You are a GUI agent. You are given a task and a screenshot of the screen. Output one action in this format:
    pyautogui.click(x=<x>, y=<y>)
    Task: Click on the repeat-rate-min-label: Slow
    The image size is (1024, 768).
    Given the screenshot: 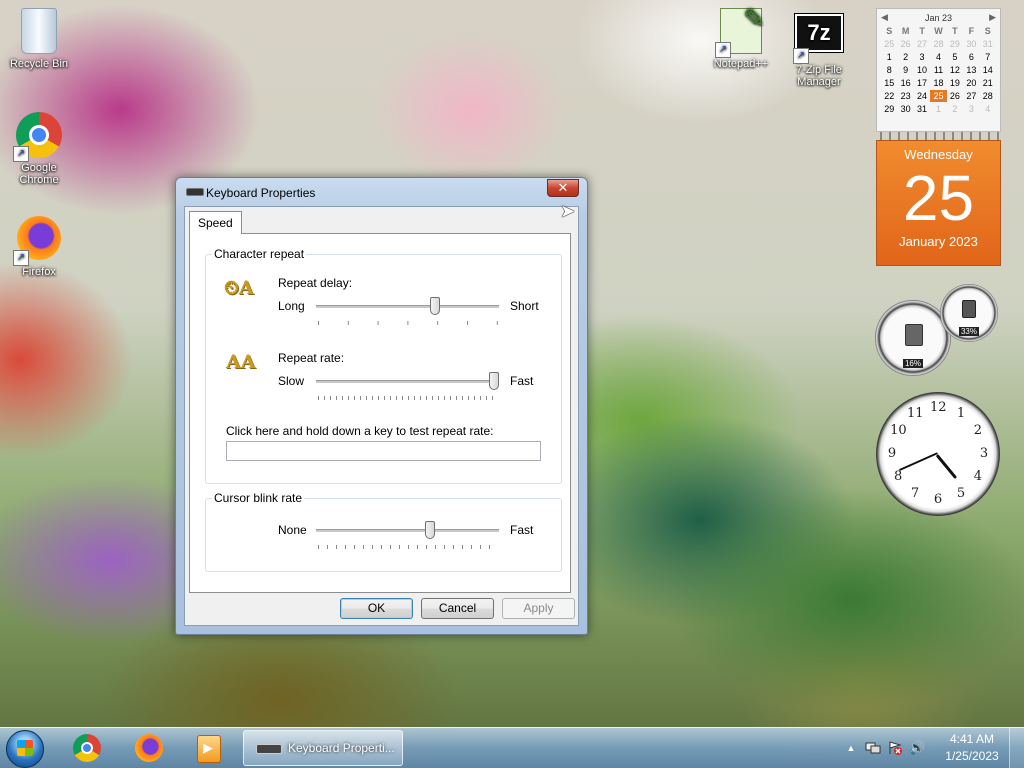 What is the action you would take?
    pyautogui.click(x=291, y=381)
    